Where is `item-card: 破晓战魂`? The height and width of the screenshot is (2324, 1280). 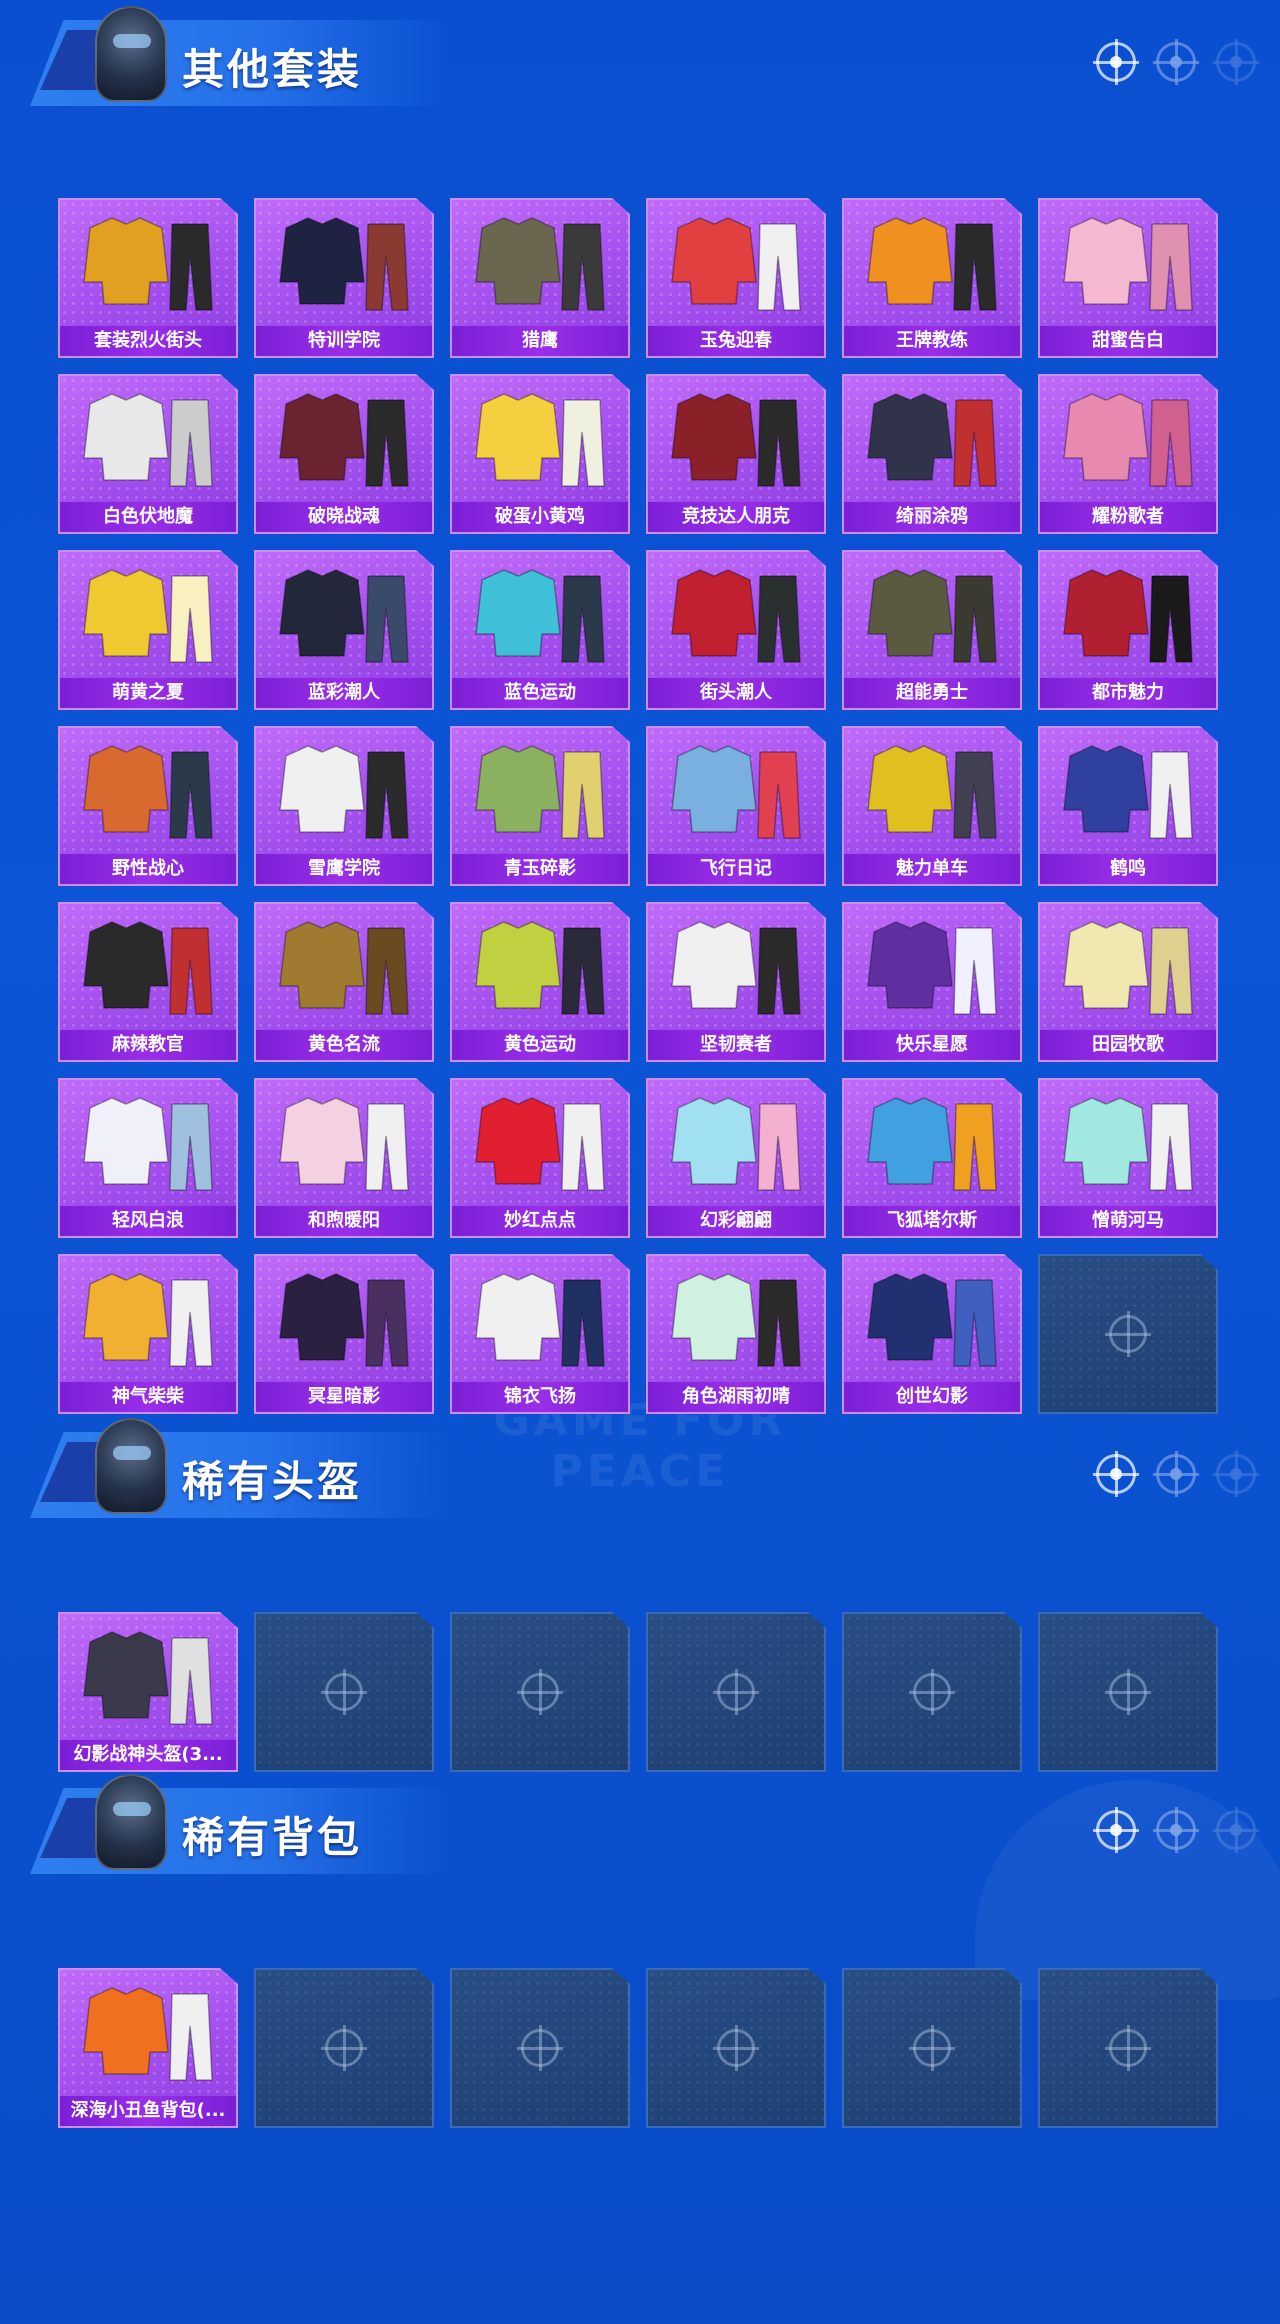 item-card: 破晓战魂 is located at coordinates (344, 454).